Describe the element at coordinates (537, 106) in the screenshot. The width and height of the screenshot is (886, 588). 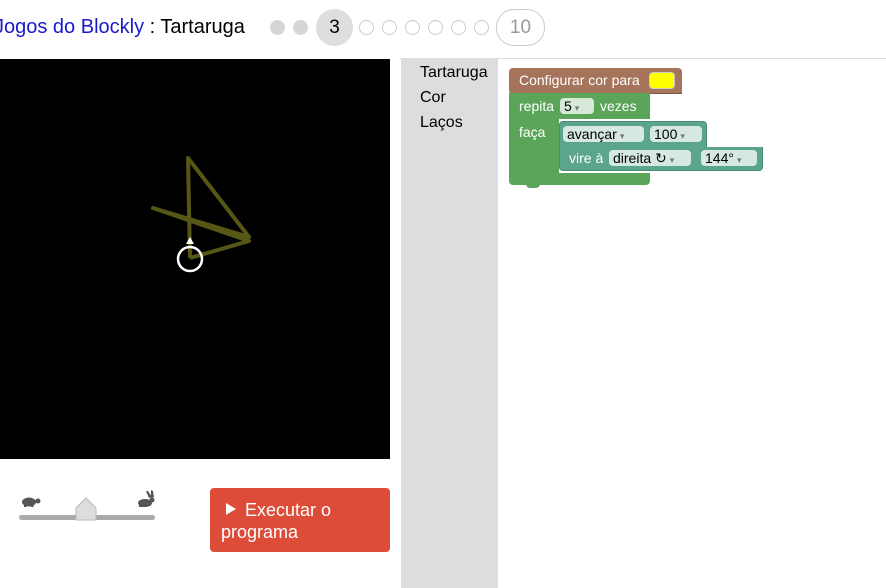
I see `repeat-label: repita` at that location.